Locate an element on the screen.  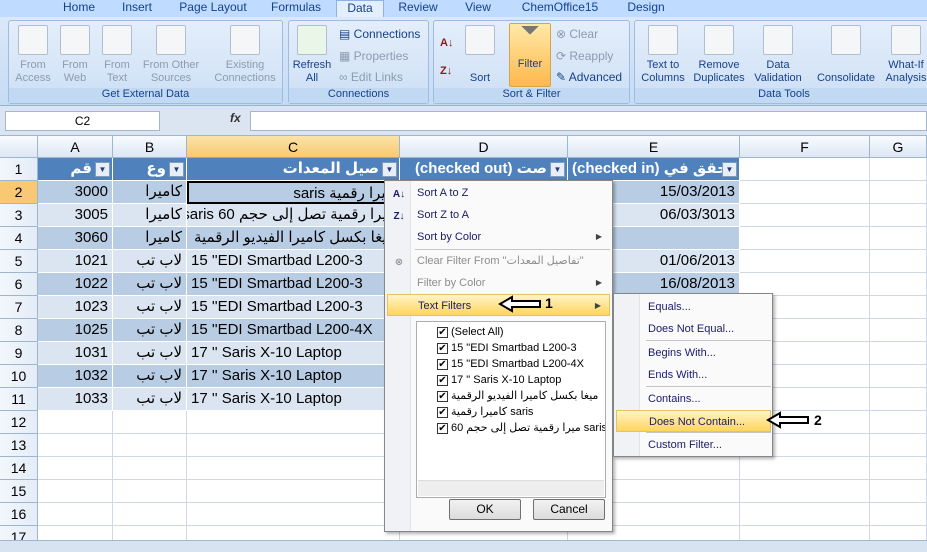
cell-B14 is located at coordinates (150, 468).